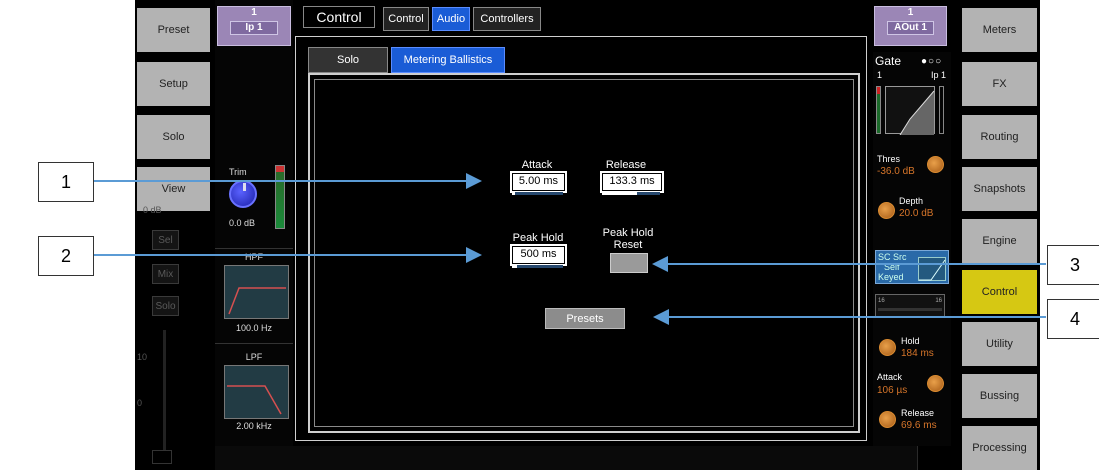 The height and width of the screenshot is (470, 1099). Describe the element at coordinates (1073, 265) in the screenshot. I see `callout-3: 3` at that location.